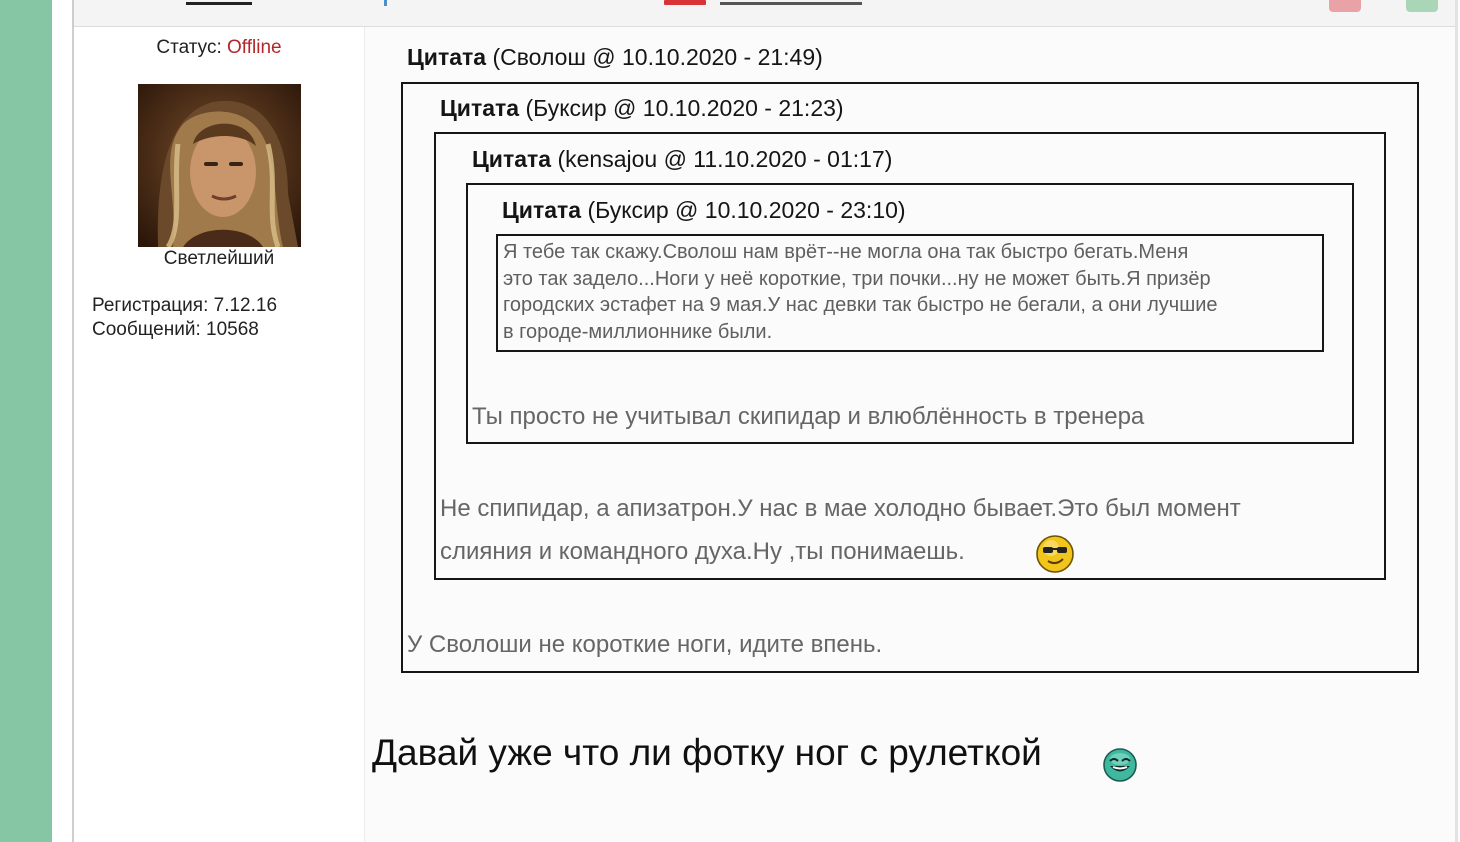  I want to click on quote-meta: (Сволош @ 10.10.2020 - 21:49), so click(657, 57).